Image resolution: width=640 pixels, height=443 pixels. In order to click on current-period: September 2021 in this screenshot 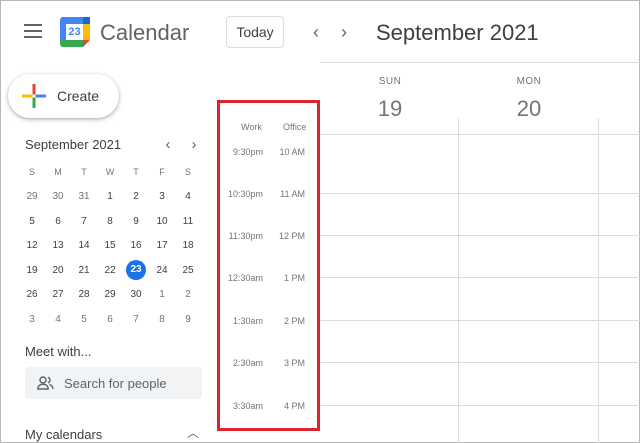, I will do `click(457, 32)`.